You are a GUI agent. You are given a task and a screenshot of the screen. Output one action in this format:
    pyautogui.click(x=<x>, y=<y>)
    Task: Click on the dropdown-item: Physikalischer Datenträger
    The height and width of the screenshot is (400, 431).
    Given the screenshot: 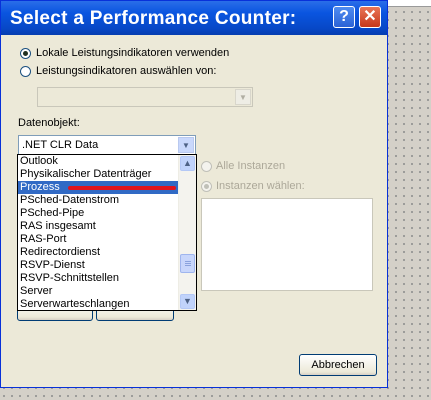 What is the action you would take?
    pyautogui.click(x=107, y=174)
    